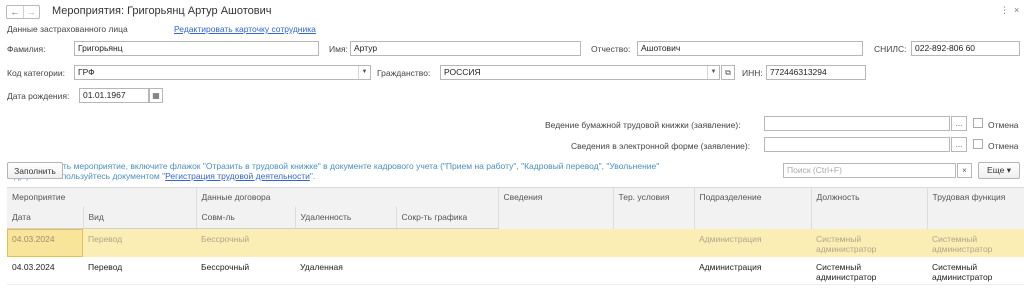 This screenshot has height=301, width=1024. What do you see at coordinates (114, 95) in the screenshot?
I see `birth-date-field: 01.01.1967` at bounding box center [114, 95].